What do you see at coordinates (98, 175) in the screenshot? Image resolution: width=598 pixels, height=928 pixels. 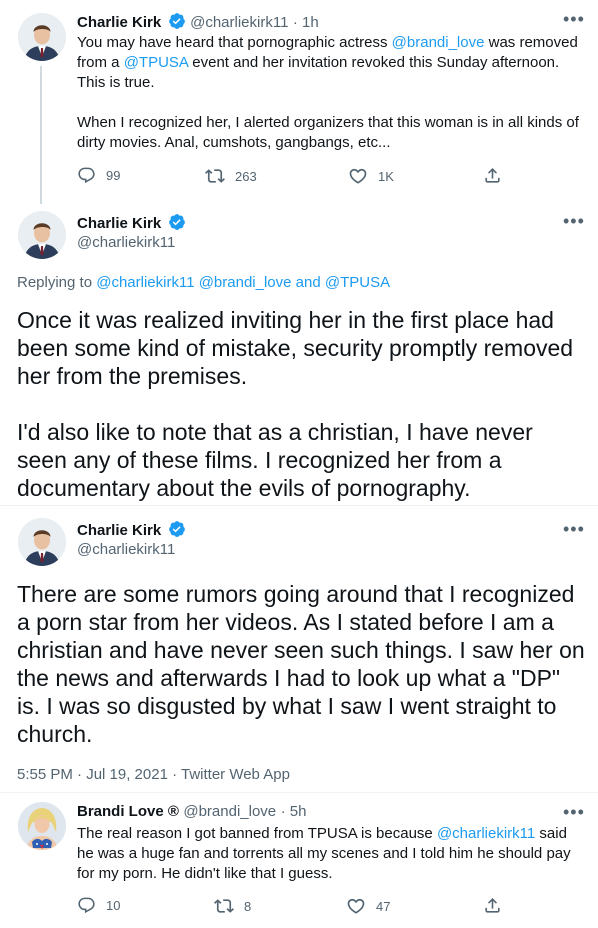 I see `reply-button: 99` at bounding box center [98, 175].